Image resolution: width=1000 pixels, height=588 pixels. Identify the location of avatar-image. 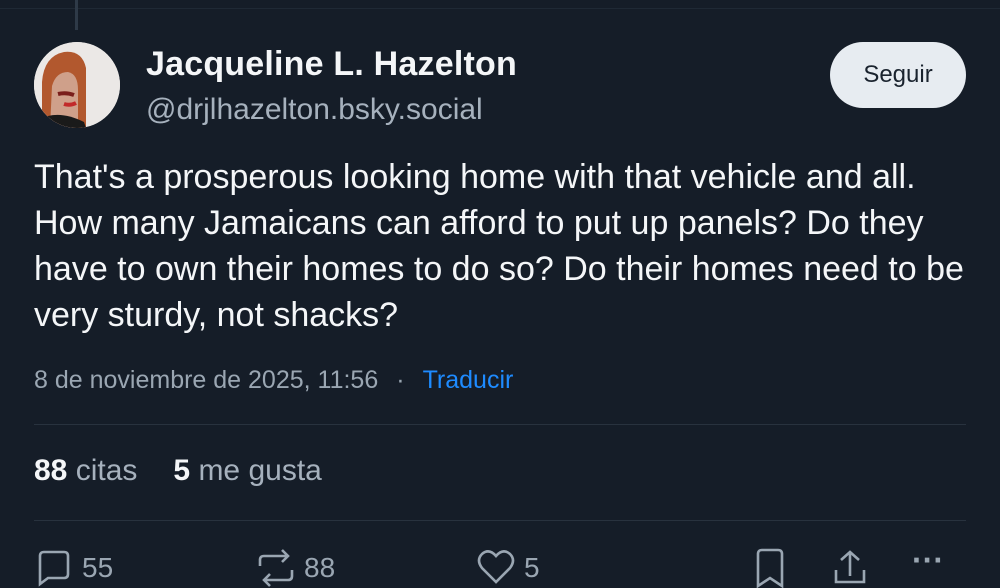
(77, 85).